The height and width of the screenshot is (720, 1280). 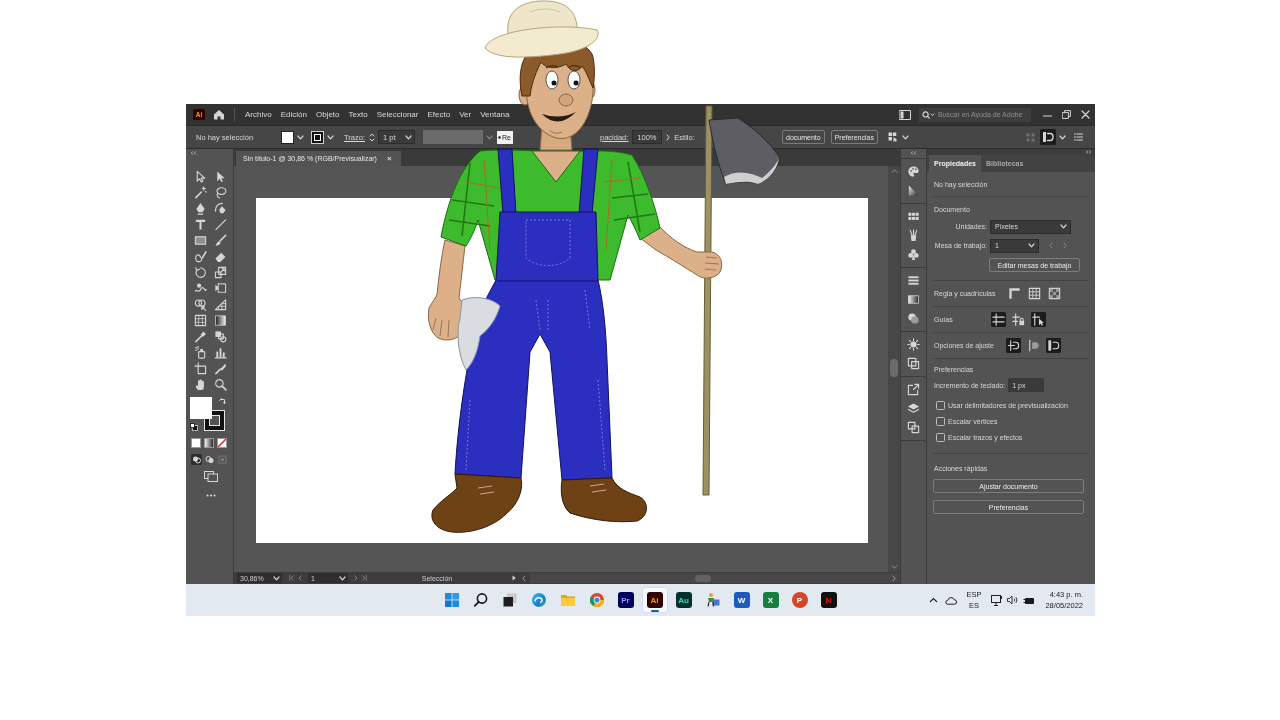 What do you see at coordinates (905, 114) in the screenshot?
I see `panel-layout-icon` at bounding box center [905, 114].